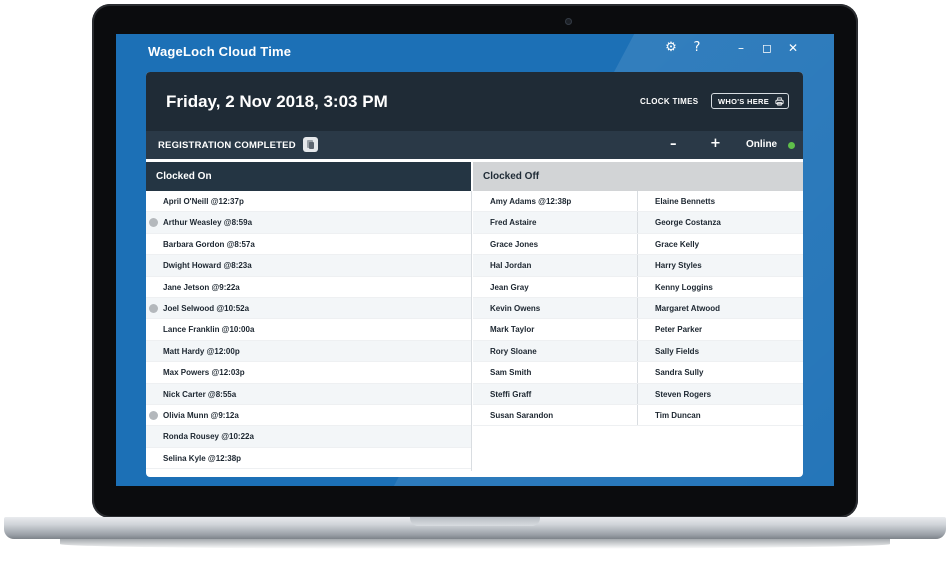  Describe the element at coordinates (715, 143) in the screenshot. I see `zoom-in-button: +` at that location.